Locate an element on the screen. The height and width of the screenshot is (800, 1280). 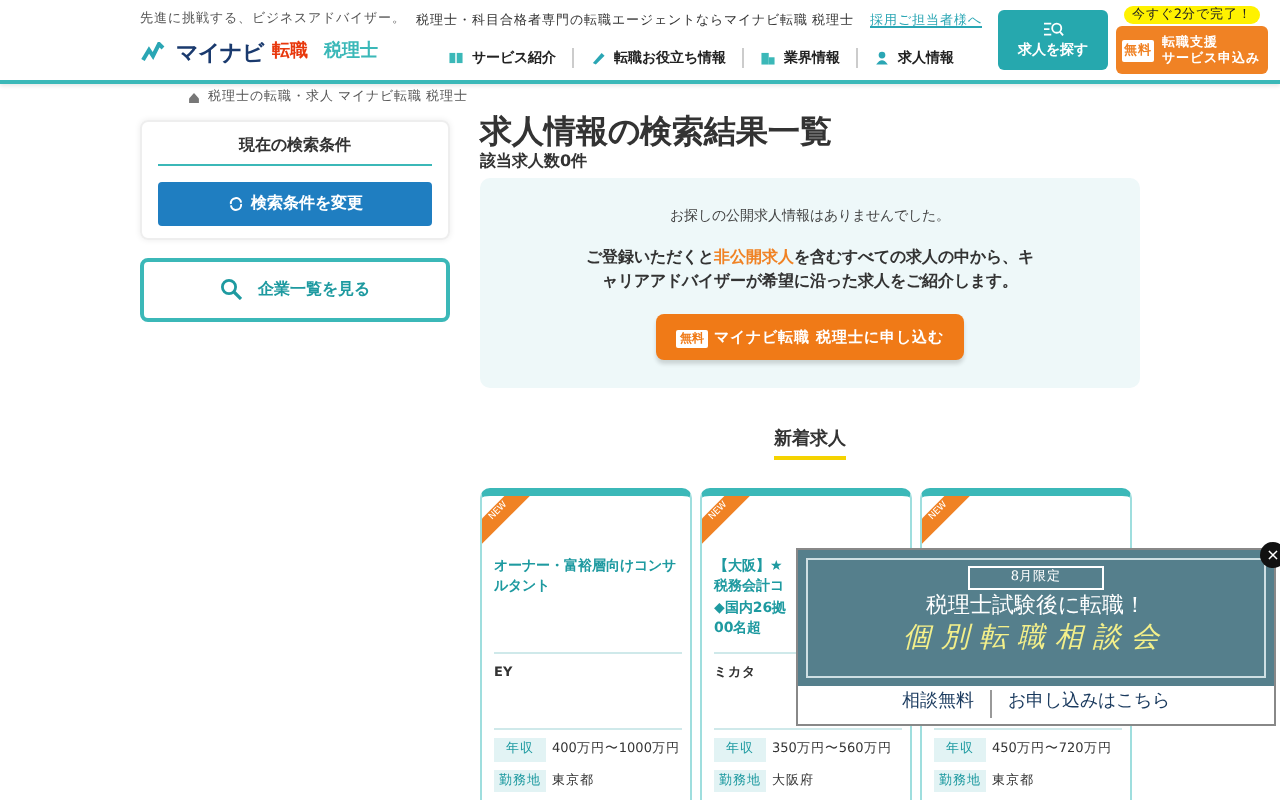
site-logo: マイナビ 転職 税理士 is located at coordinates (273, 54).